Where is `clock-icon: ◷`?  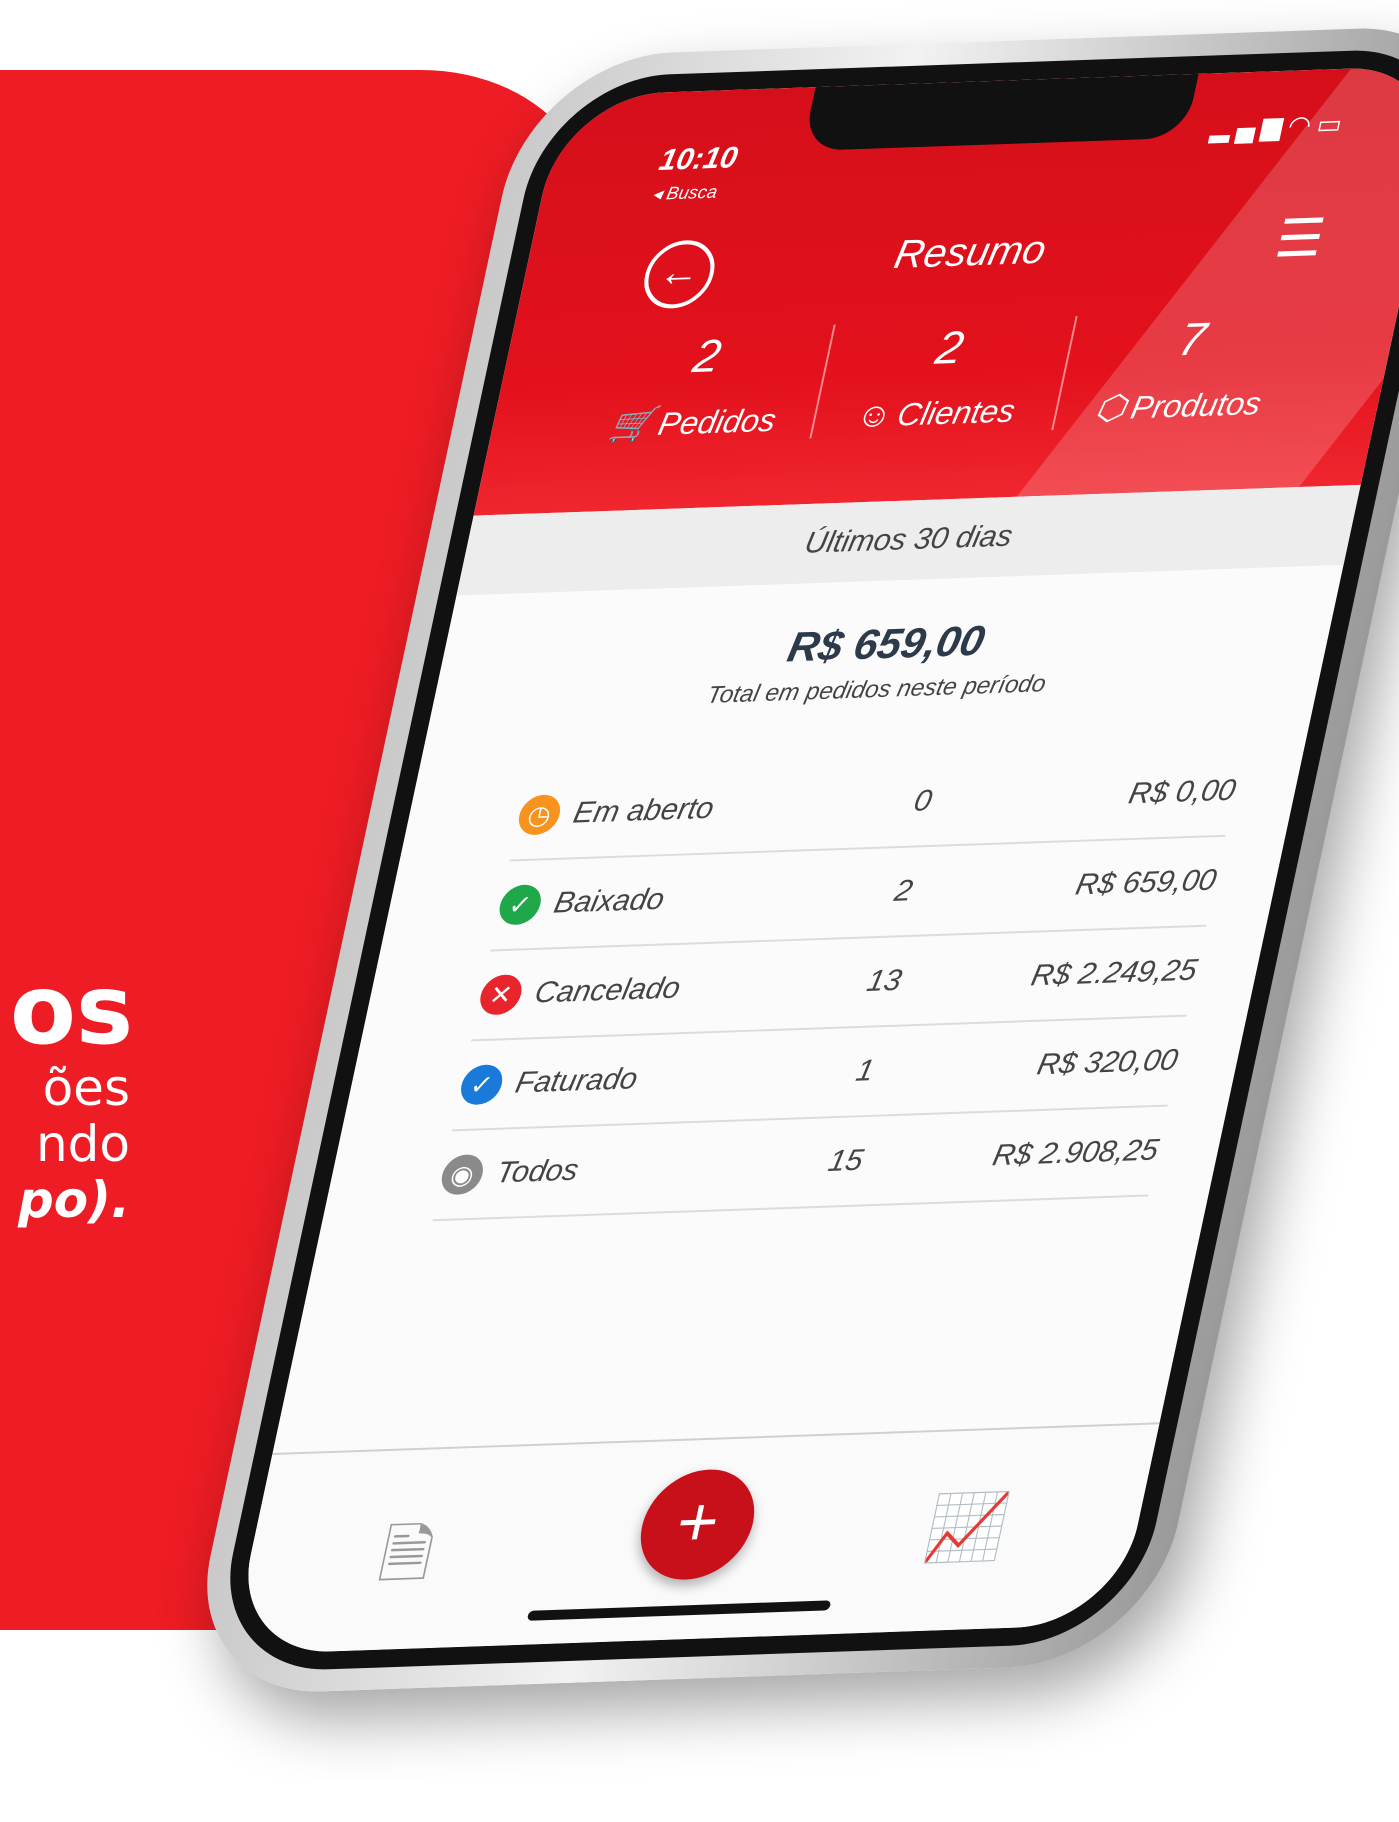 clock-icon: ◷ is located at coordinates (539, 815).